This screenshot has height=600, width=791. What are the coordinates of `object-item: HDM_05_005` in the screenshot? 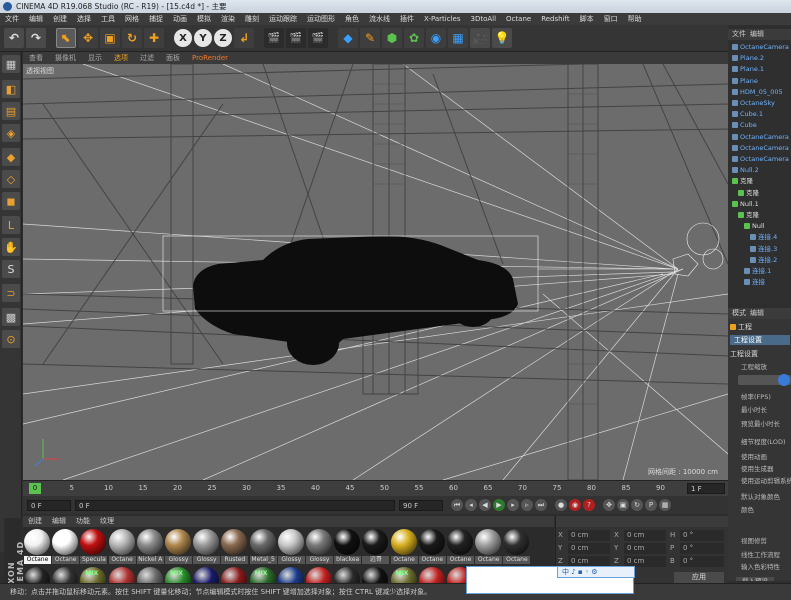 It's located at (757, 92).